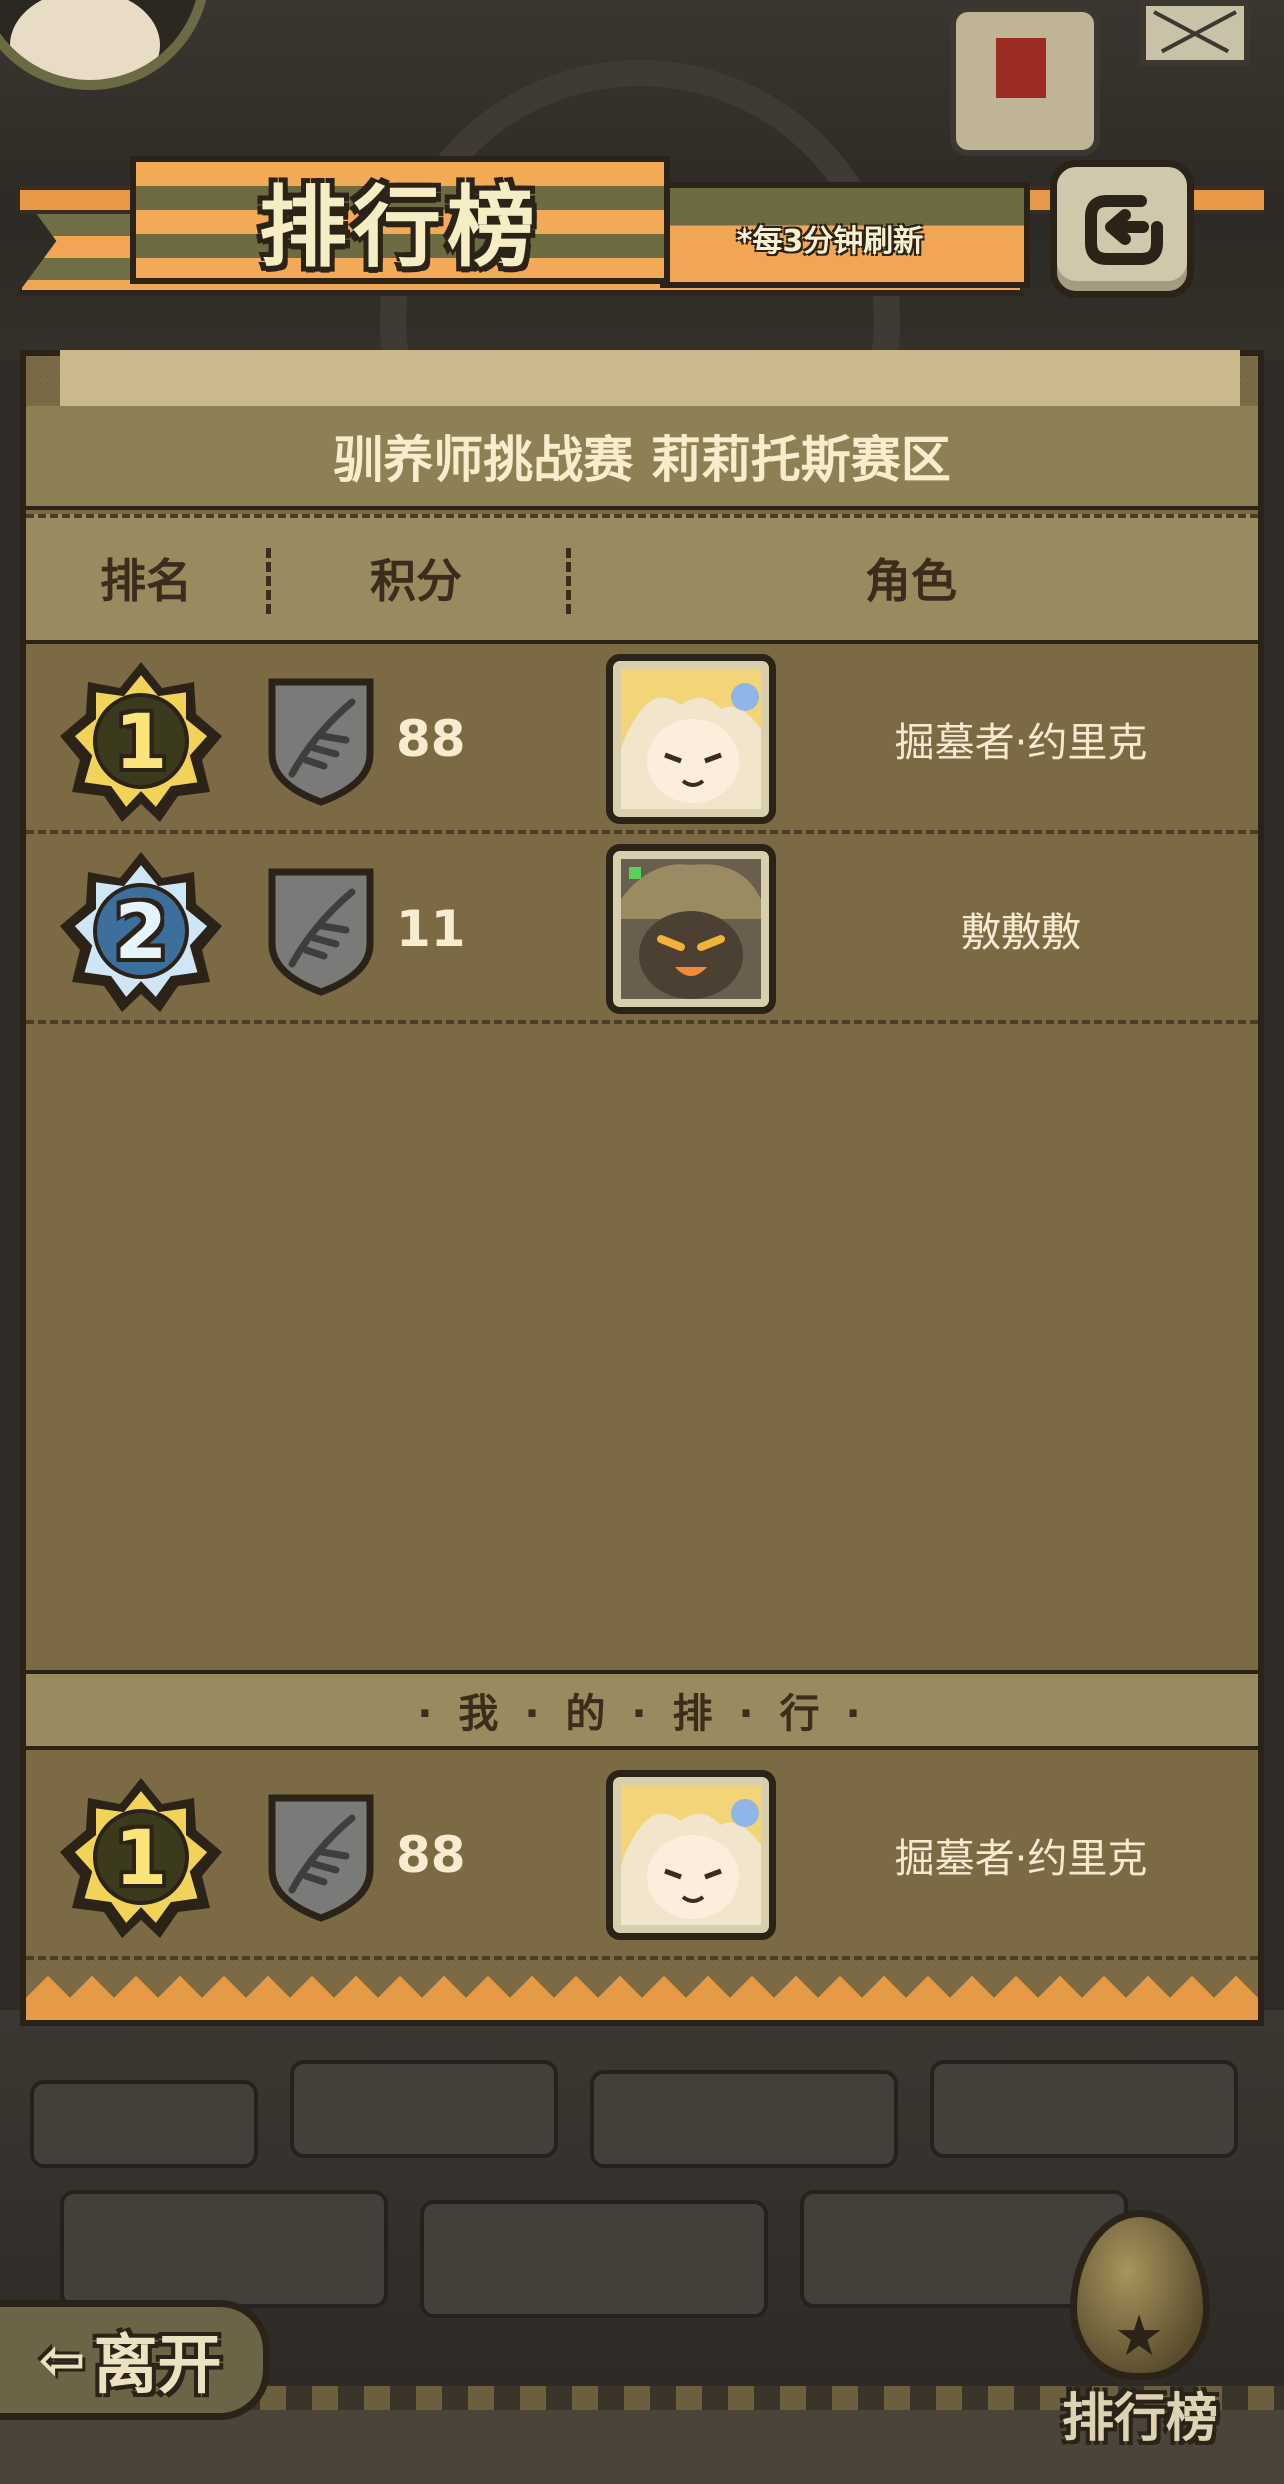 The width and height of the screenshot is (1284, 2484). I want to click on refresh-note: *每3分钟刷新, so click(830, 241).